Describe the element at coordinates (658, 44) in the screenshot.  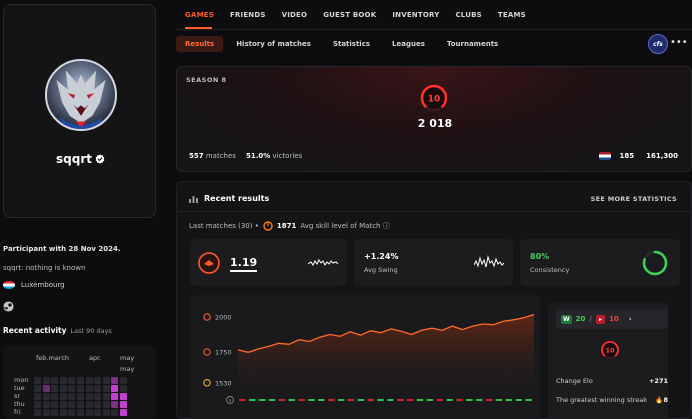
I see `cfs-team-badge: cfs` at that location.